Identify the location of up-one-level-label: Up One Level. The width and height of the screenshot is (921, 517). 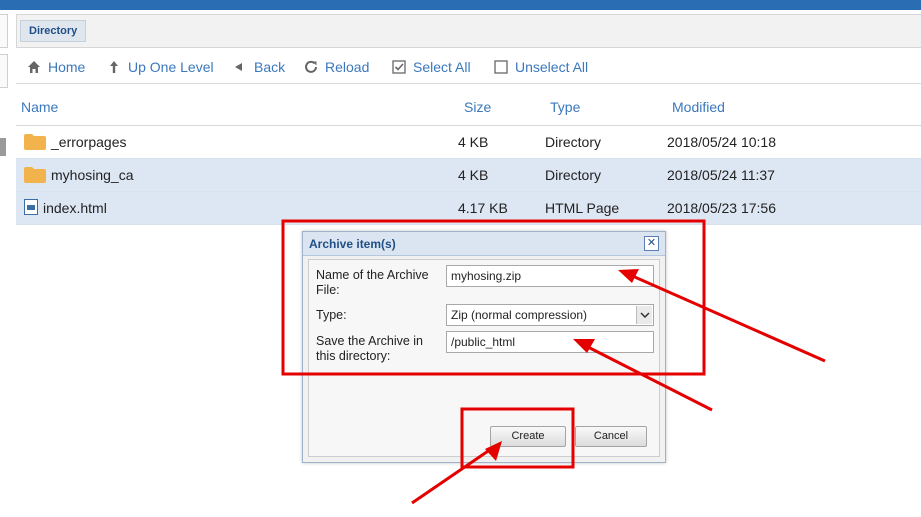
(171, 67).